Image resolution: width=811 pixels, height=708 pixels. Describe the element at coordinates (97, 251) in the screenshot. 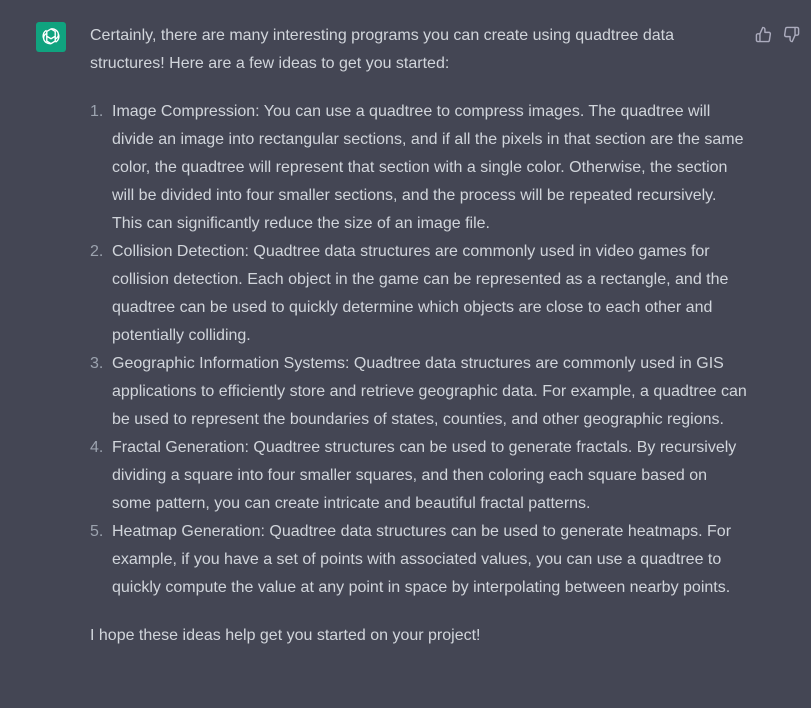

I see `list-item-number: 2.` at that location.